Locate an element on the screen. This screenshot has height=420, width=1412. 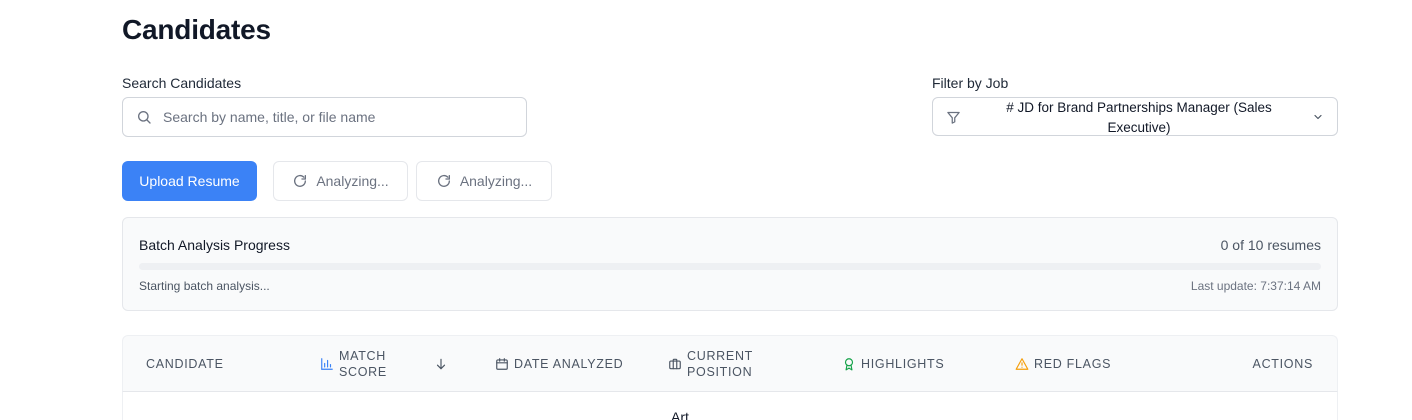
award-icon is located at coordinates (849, 363).